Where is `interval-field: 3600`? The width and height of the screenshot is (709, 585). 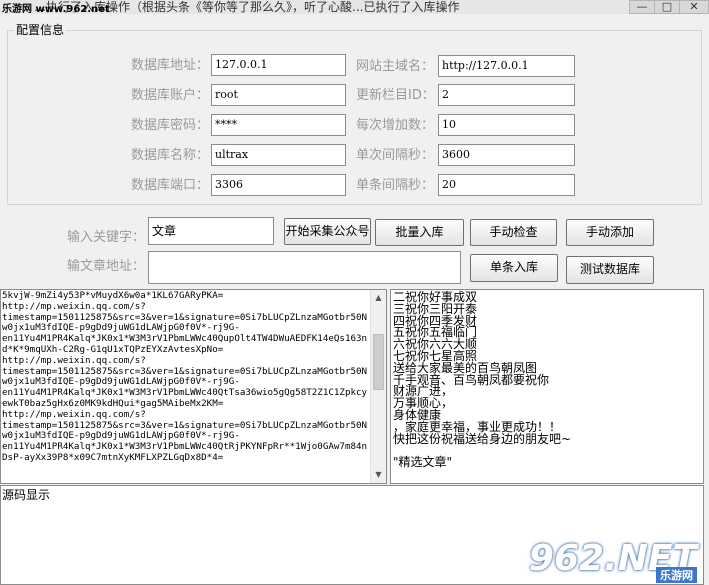 interval-field: 3600 is located at coordinates (506, 155).